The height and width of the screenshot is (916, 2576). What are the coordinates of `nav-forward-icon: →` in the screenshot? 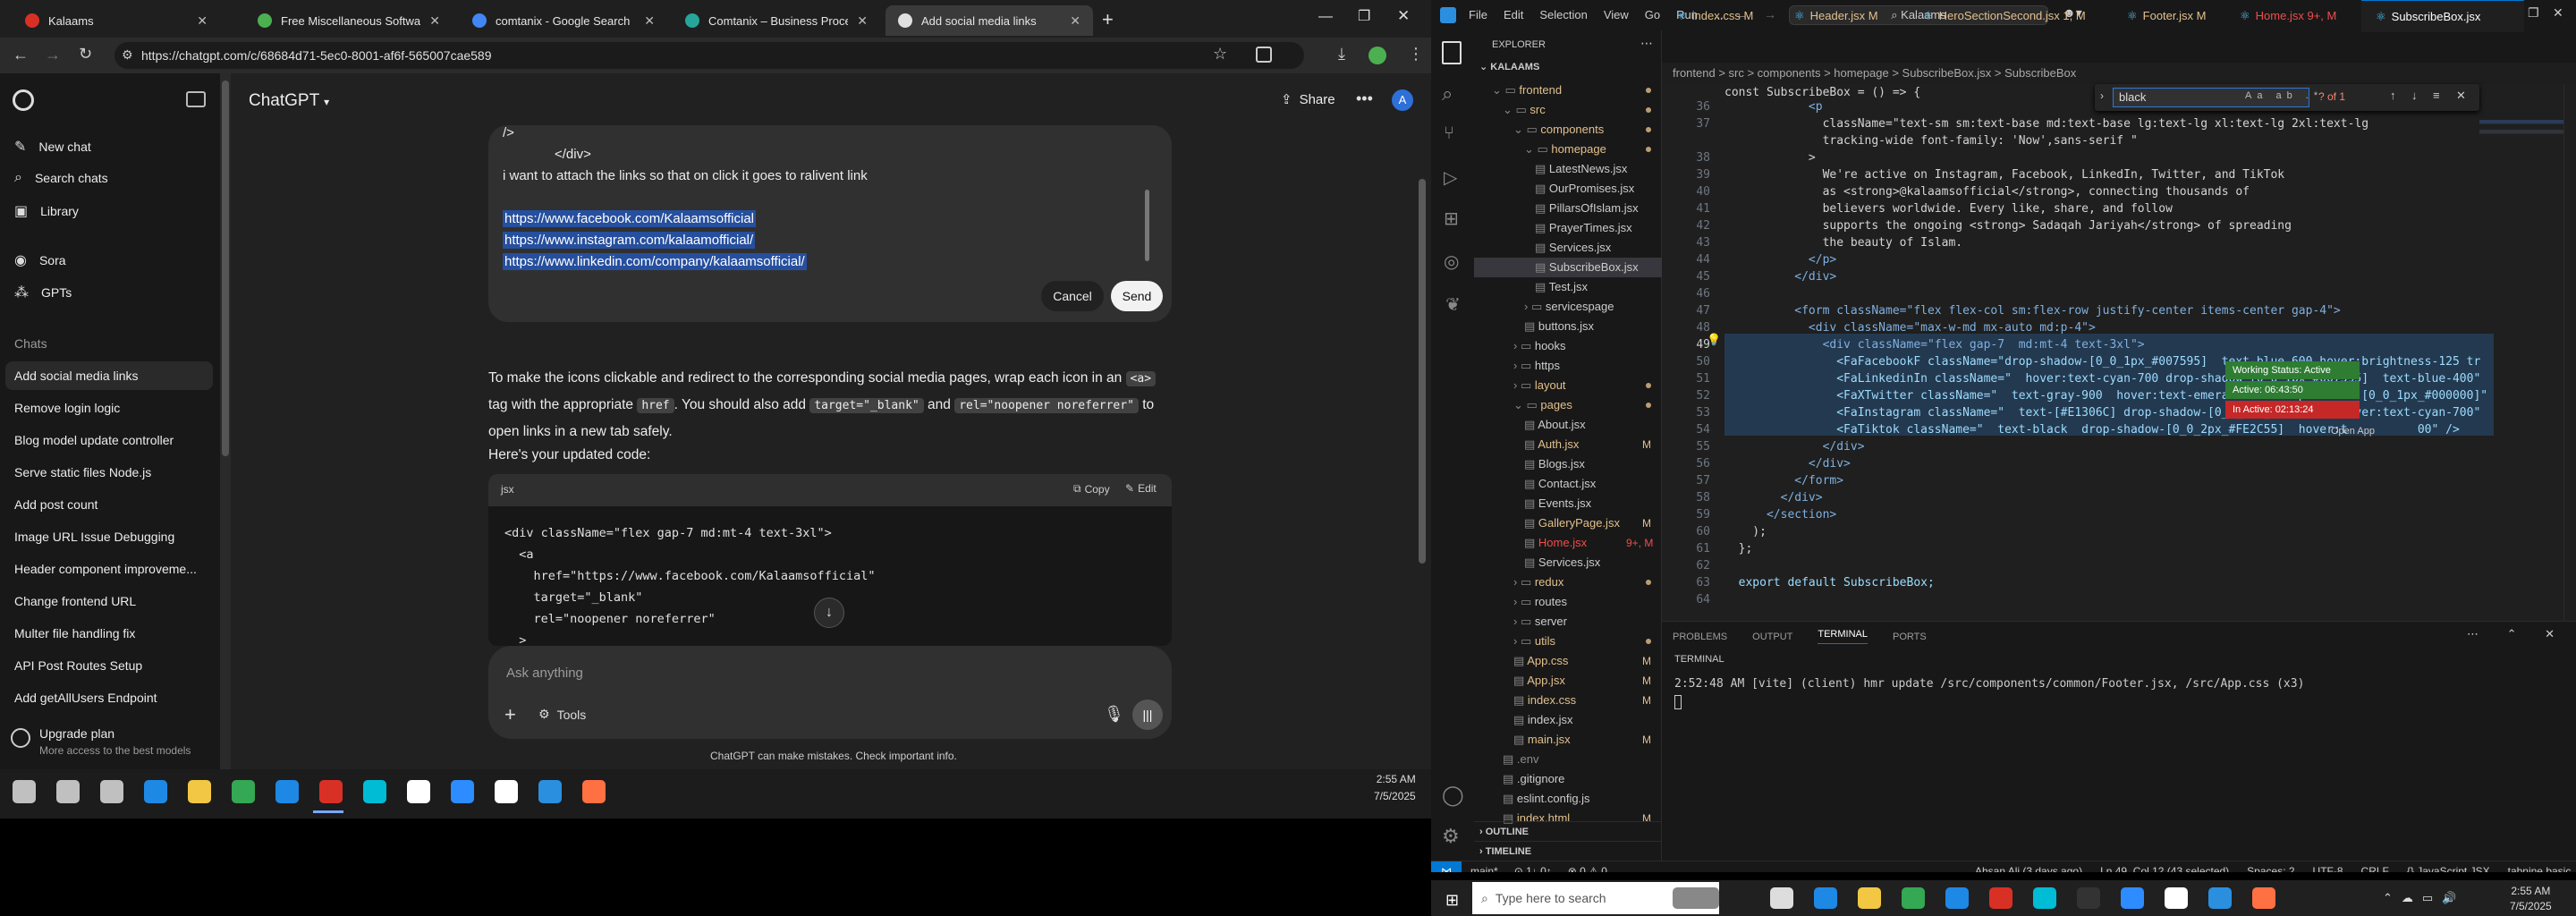 It's located at (1770, 14).